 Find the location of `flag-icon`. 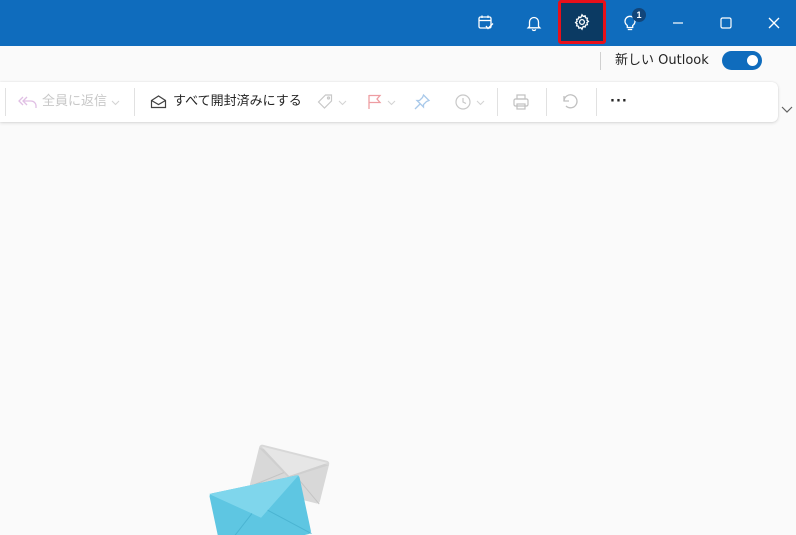

flag-icon is located at coordinates (375, 101).